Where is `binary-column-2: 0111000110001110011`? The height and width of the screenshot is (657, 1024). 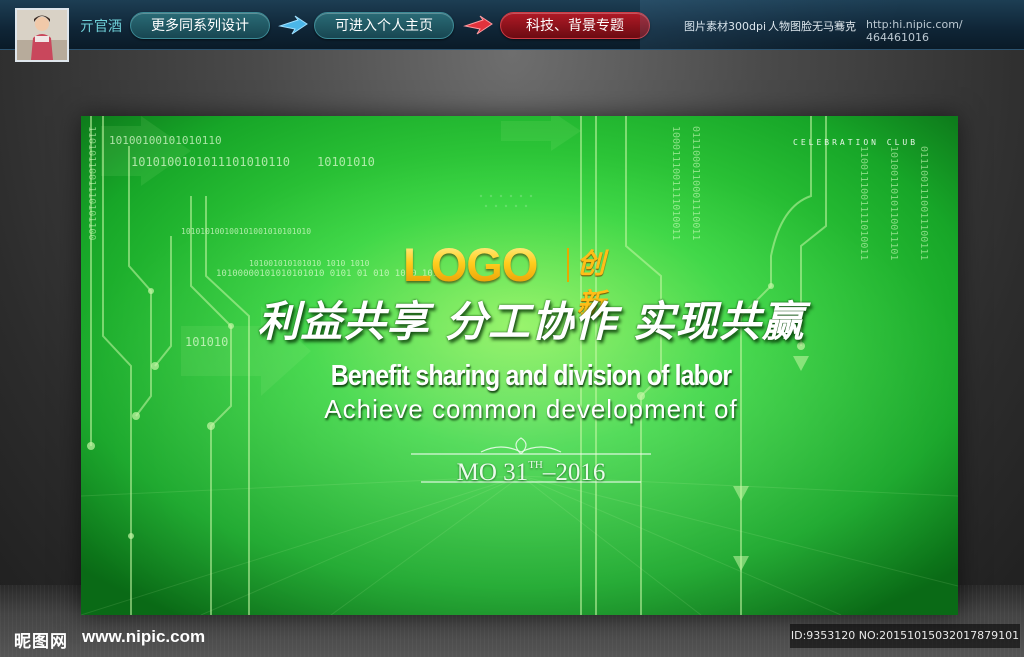
binary-column-2: 0111000110001110011 is located at coordinates (695, 183).